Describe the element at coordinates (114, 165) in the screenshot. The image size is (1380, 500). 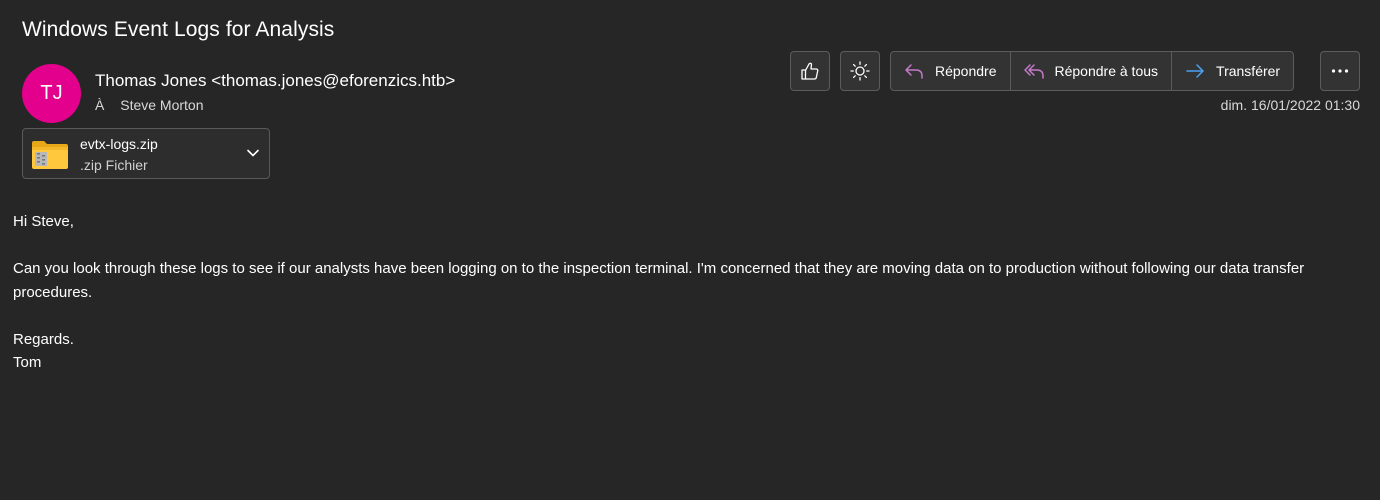
I see `attachment-type: .zip Fichier` at that location.